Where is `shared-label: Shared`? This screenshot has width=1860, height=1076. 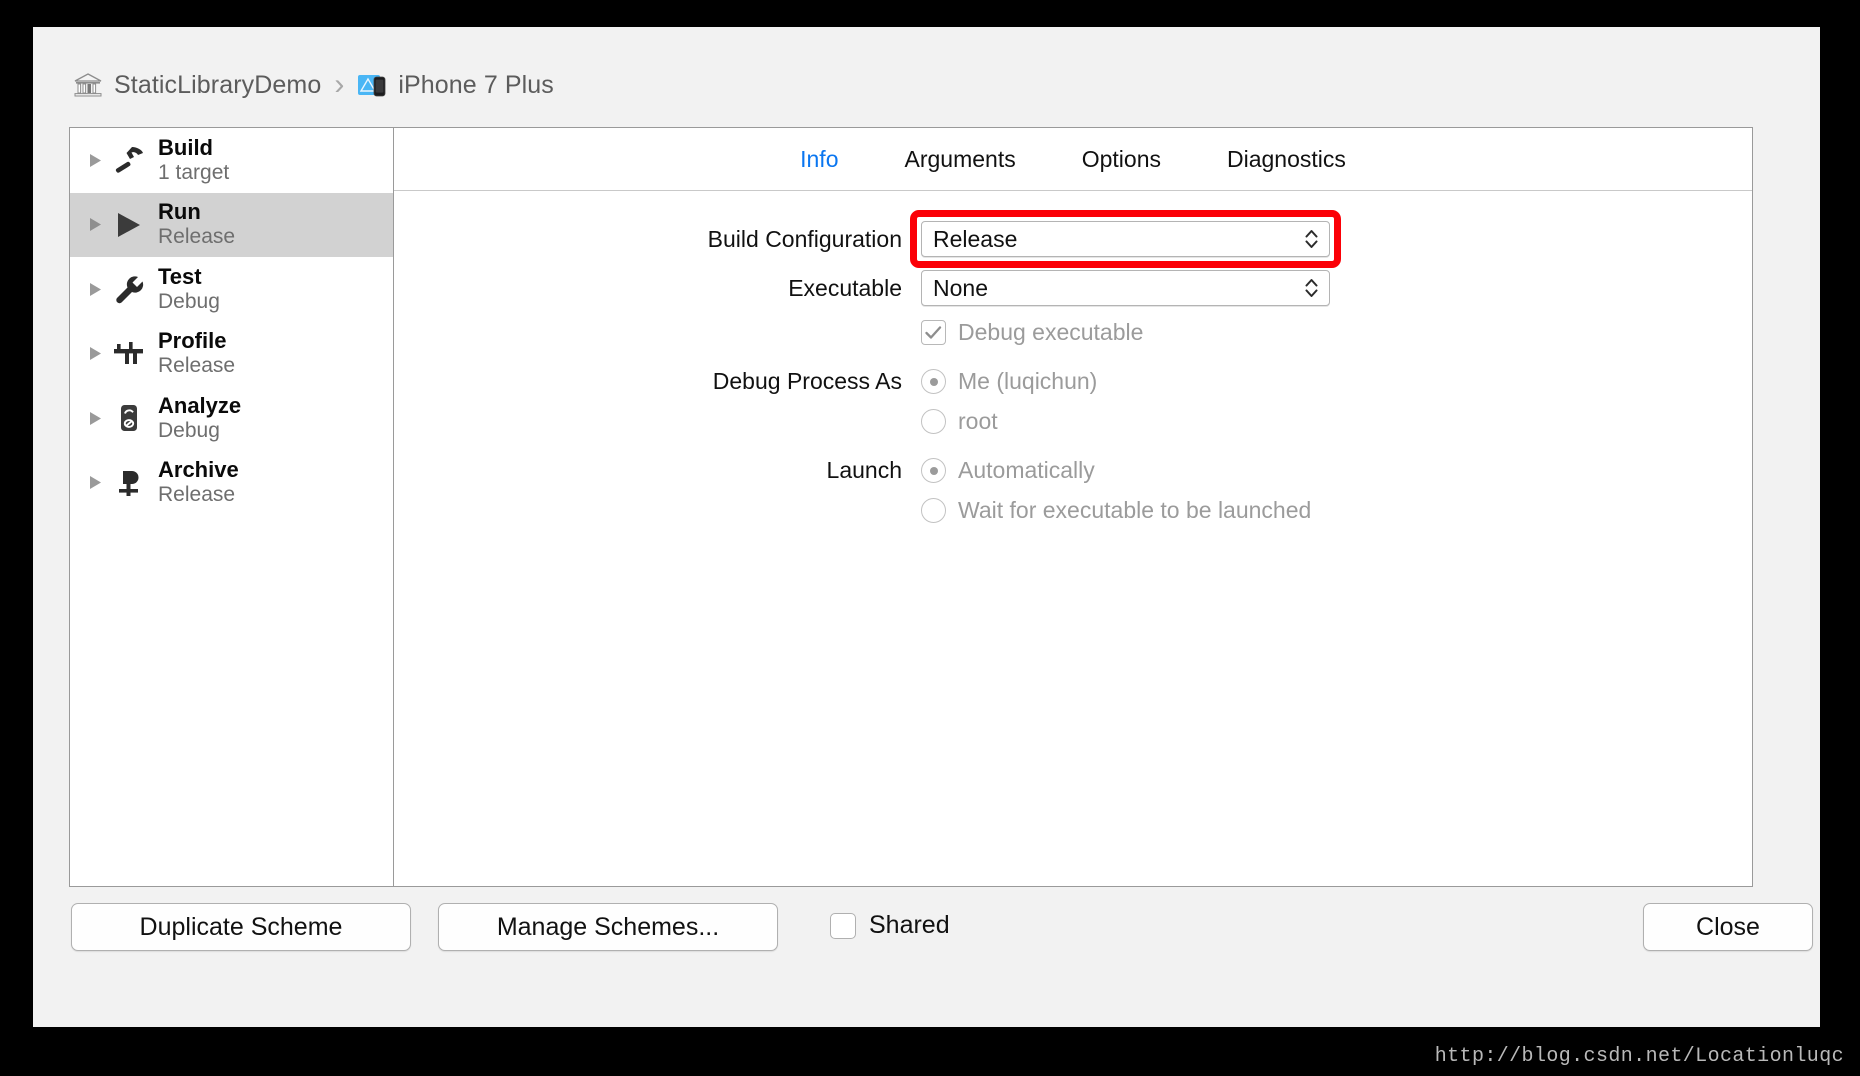 shared-label: Shared is located at coordinates (909, 925).